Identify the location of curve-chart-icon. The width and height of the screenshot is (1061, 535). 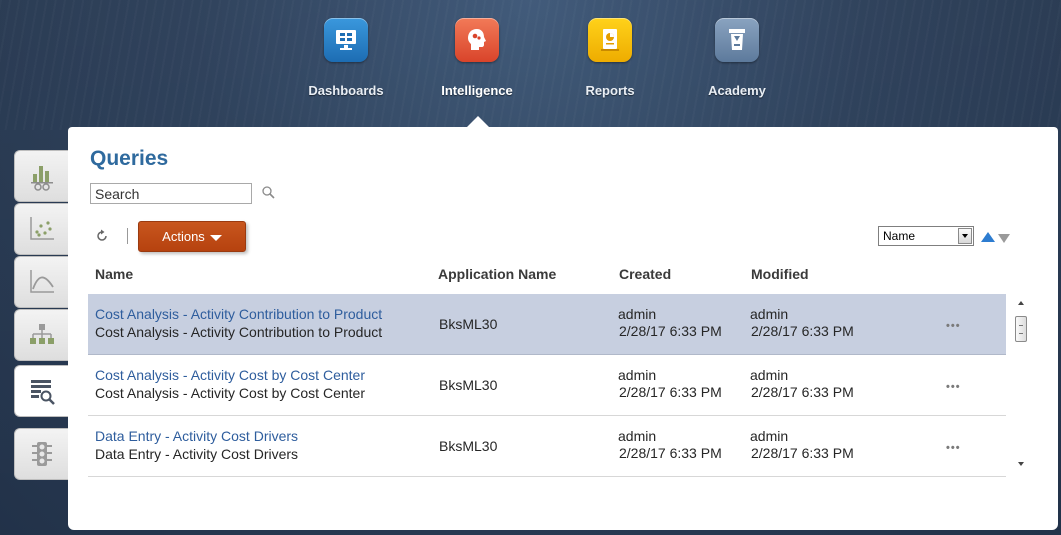
(41, 281).